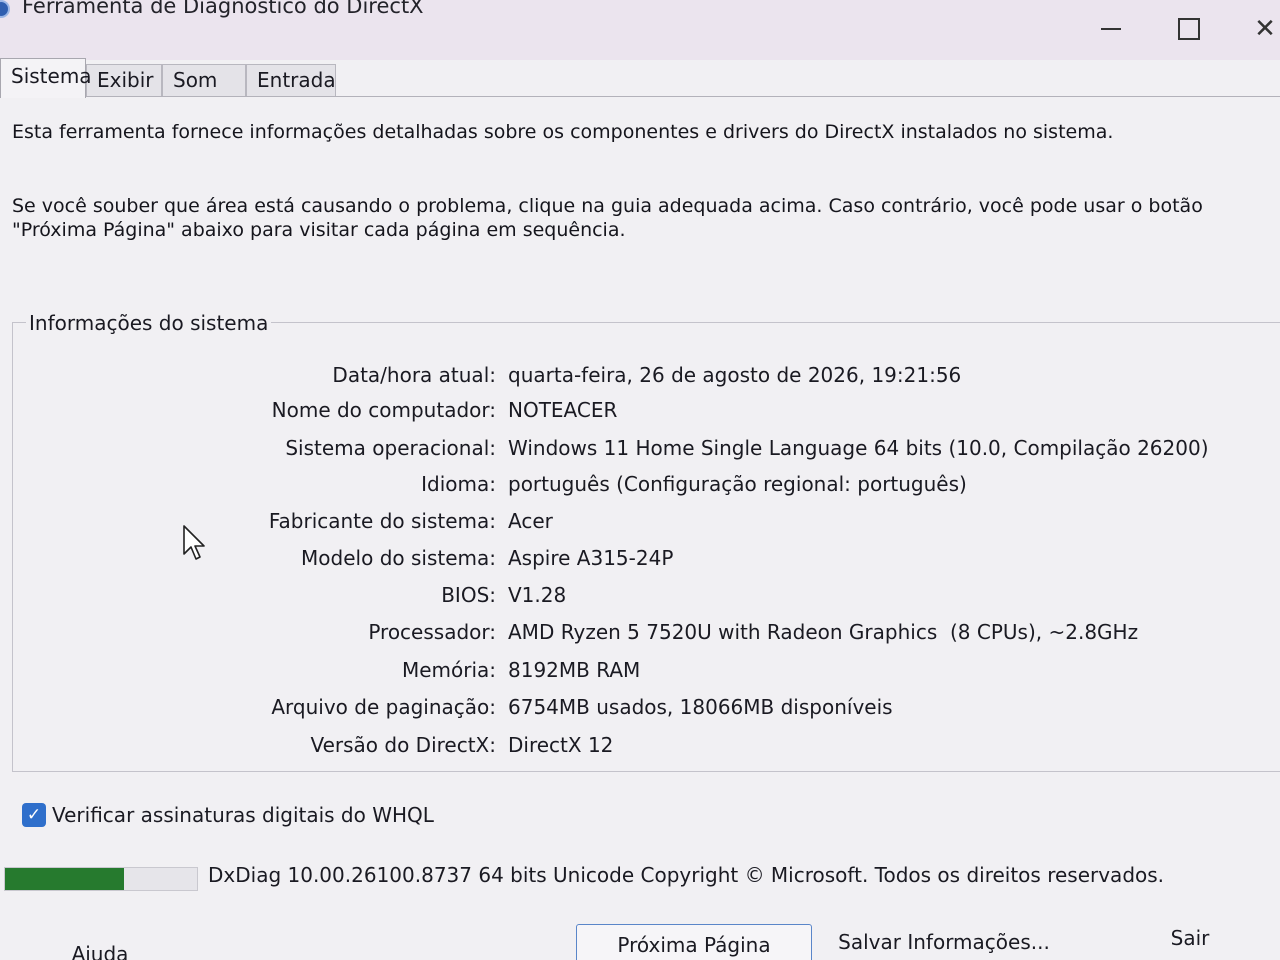 This screenshot has width=1280, height=960. I want to click on info-value: português (Configuração regional, so click(737, 484).